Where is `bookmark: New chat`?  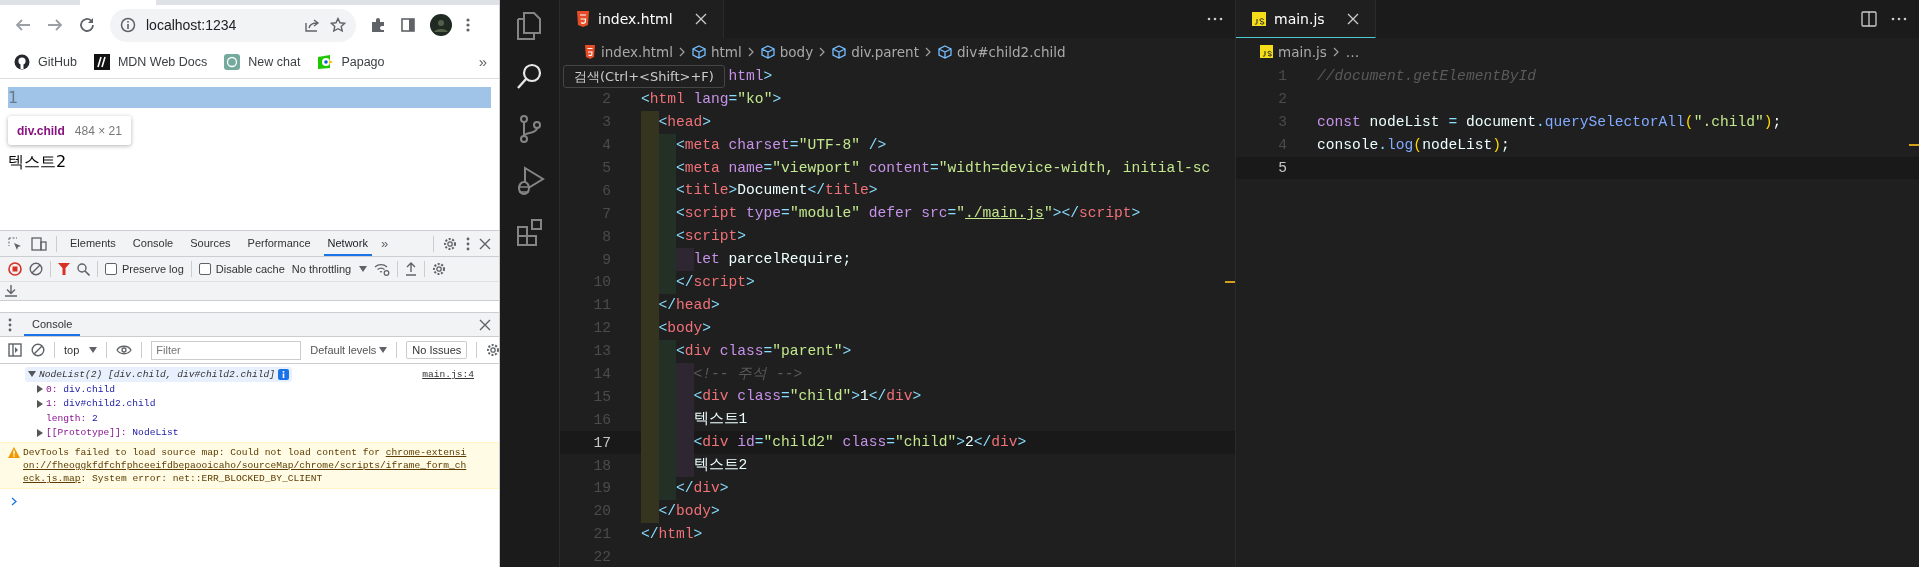 bookmark: New chat is located at coordinates (262, 61).